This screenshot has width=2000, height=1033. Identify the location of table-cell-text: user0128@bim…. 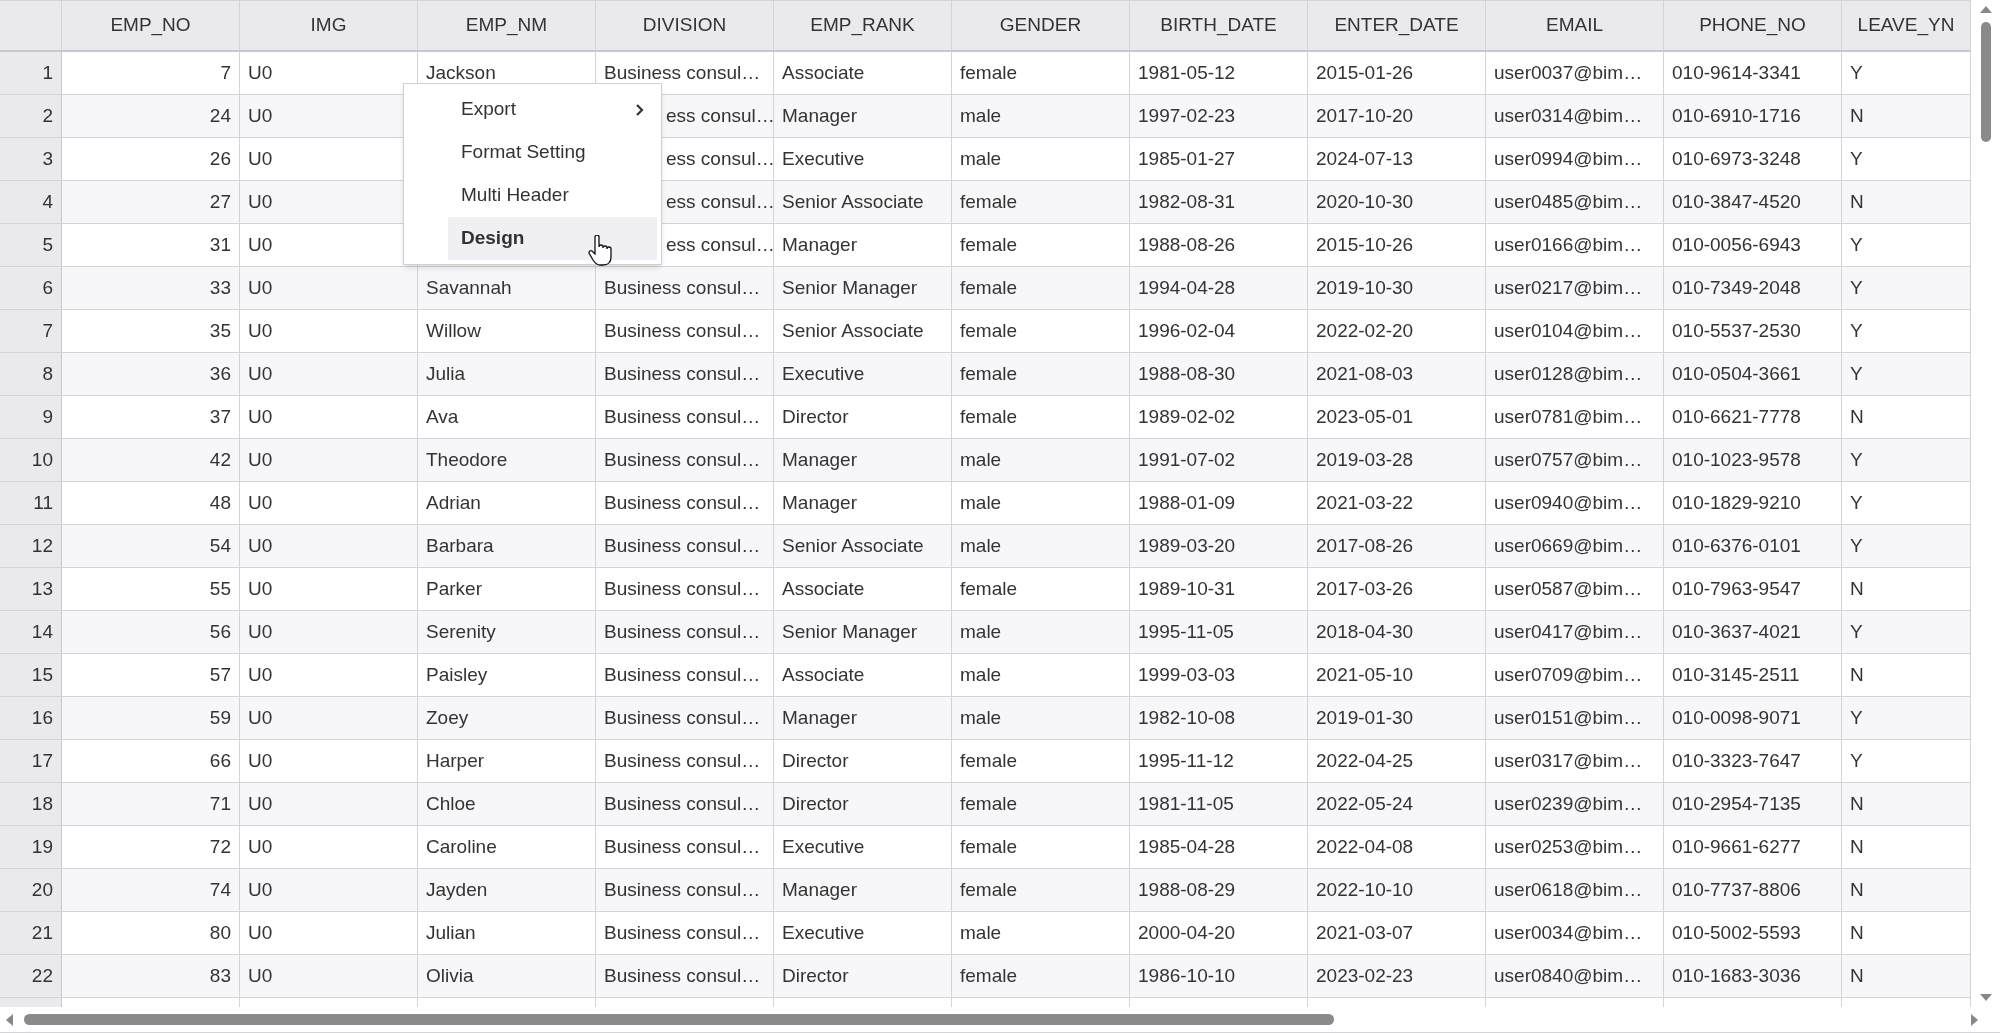
(1568, 373).